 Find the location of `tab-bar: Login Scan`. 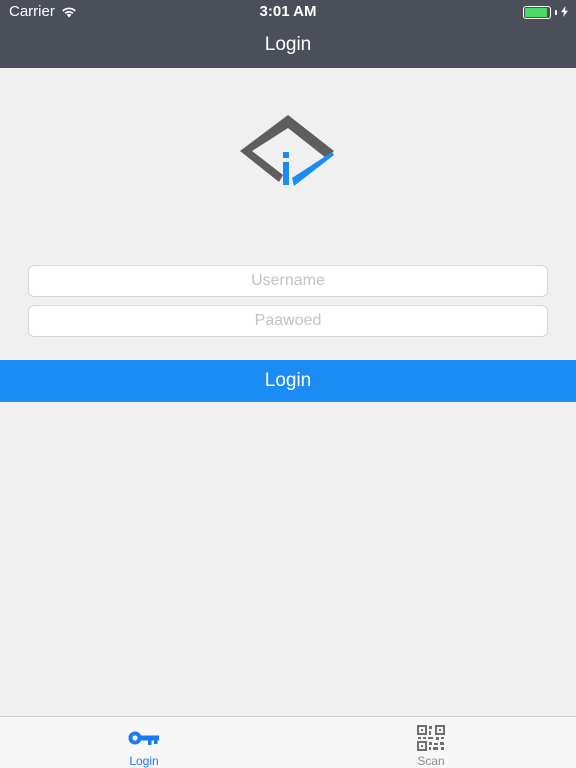

tab-bar: Login Scan is located at coordinates (288, 742).